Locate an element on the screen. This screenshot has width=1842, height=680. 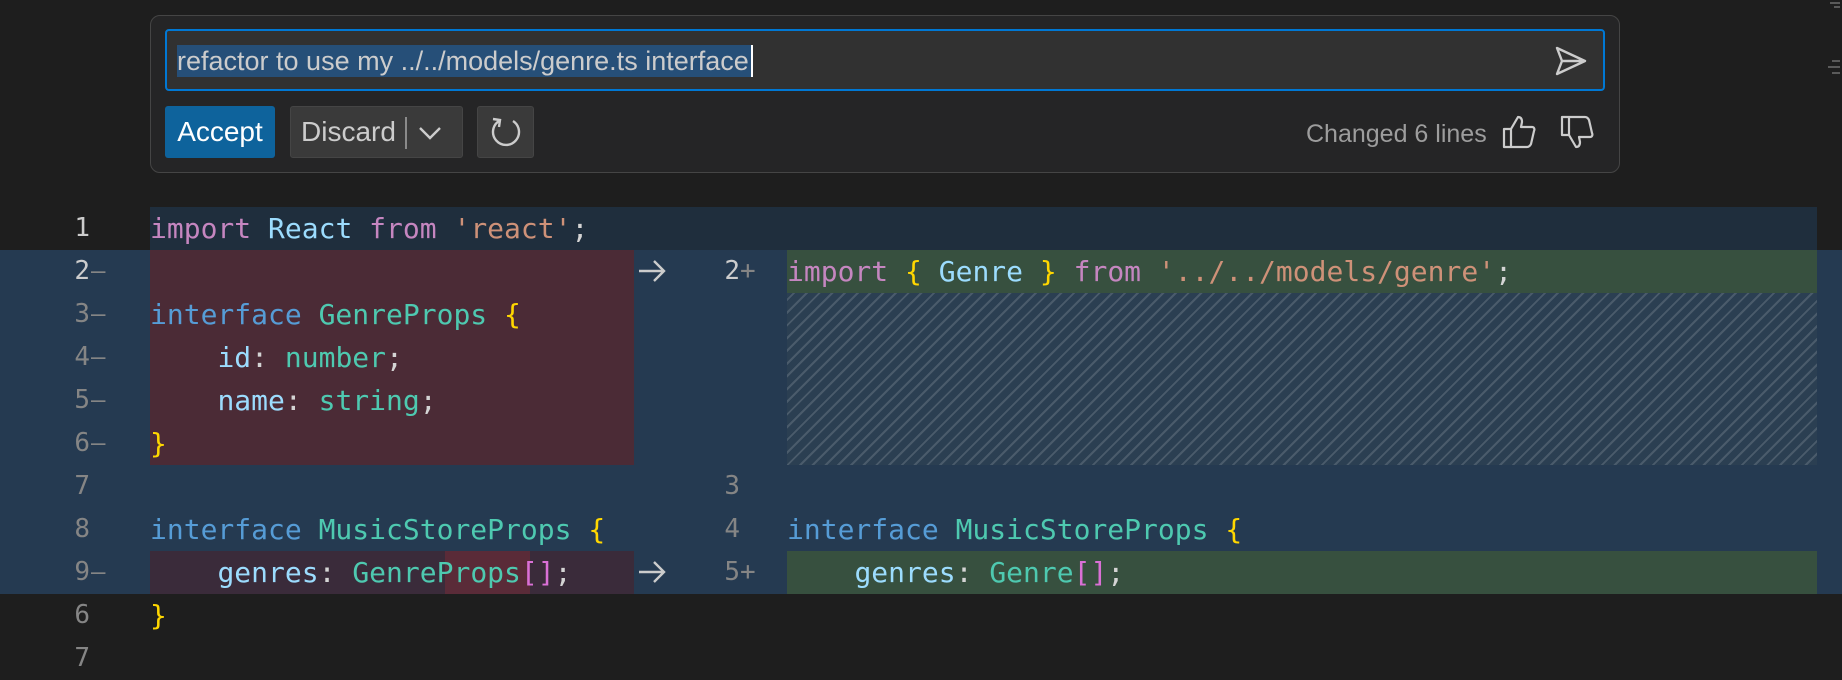
property: id is located at coordinates (234, 357).